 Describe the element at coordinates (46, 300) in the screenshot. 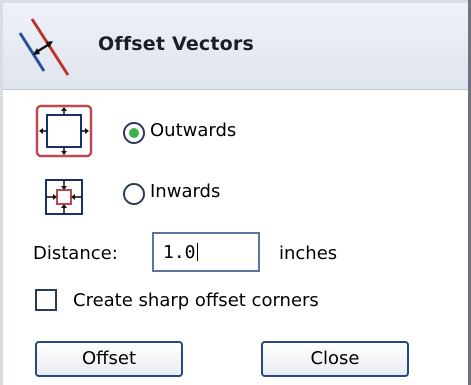

I see `sharp-corners-checkbox` at that location.